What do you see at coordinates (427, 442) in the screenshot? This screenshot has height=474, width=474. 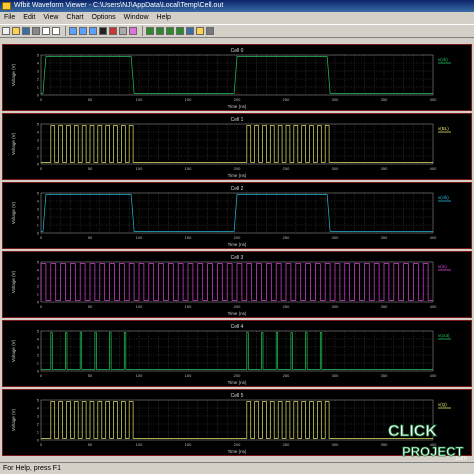 I see `watermark-logo: CLICK PROJECT .com` at bounding box center [427, 442].